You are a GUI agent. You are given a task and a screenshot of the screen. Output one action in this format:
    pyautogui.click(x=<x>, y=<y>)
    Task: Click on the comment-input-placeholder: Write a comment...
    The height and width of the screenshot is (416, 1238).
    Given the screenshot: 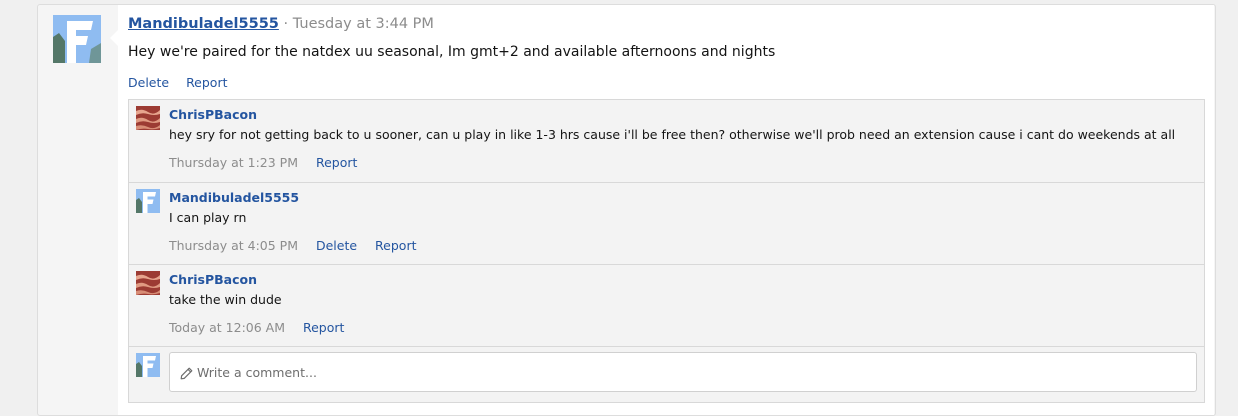 What is the action you would take?
    pyautogui.click(x=257, y=372)
    